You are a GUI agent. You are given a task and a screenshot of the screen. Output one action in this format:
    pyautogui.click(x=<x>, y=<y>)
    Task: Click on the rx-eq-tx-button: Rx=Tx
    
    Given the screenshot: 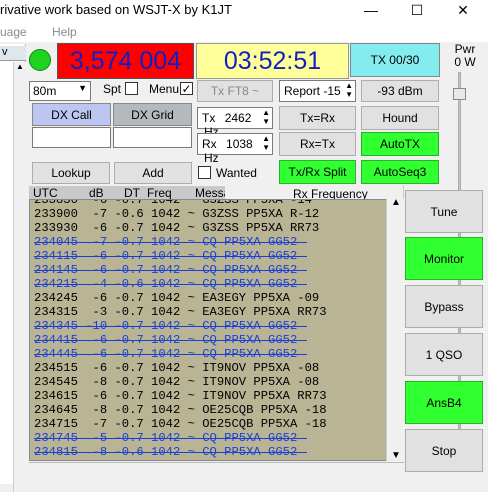 What is the action you would take?
    pyautogui.click(x=317, y=144)
    